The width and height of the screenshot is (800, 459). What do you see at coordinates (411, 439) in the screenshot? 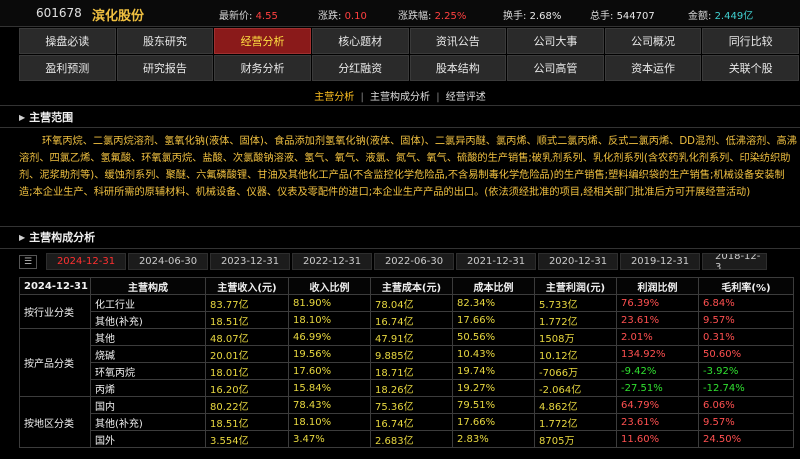
I see `value-cell: 2.683亿` at bounding box center [411, 439].